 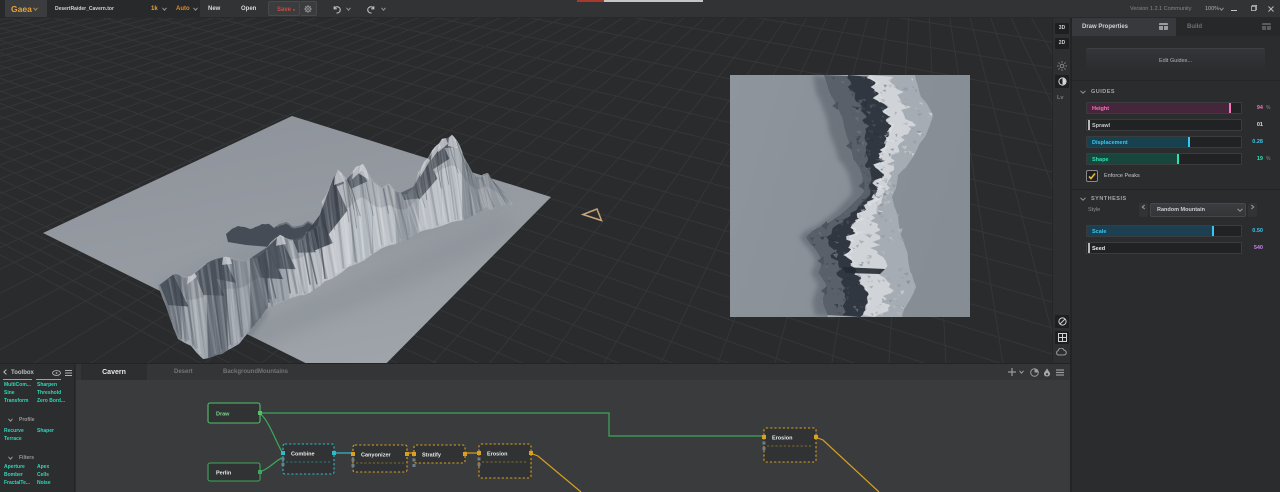 I want to click on svg-text: Canyonizer, so click(x=376, y=456).